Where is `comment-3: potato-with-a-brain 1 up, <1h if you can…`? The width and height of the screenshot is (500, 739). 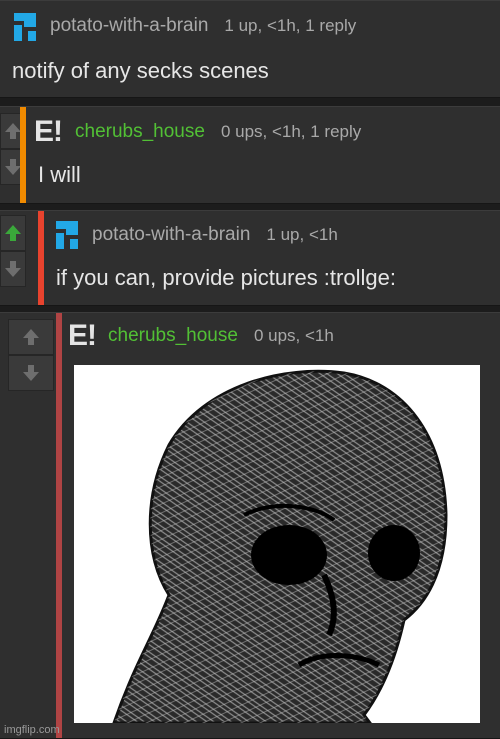 comment-3: potato-with-a-brain 1 up, <1h if you can… is located at coordinates (250, 258).